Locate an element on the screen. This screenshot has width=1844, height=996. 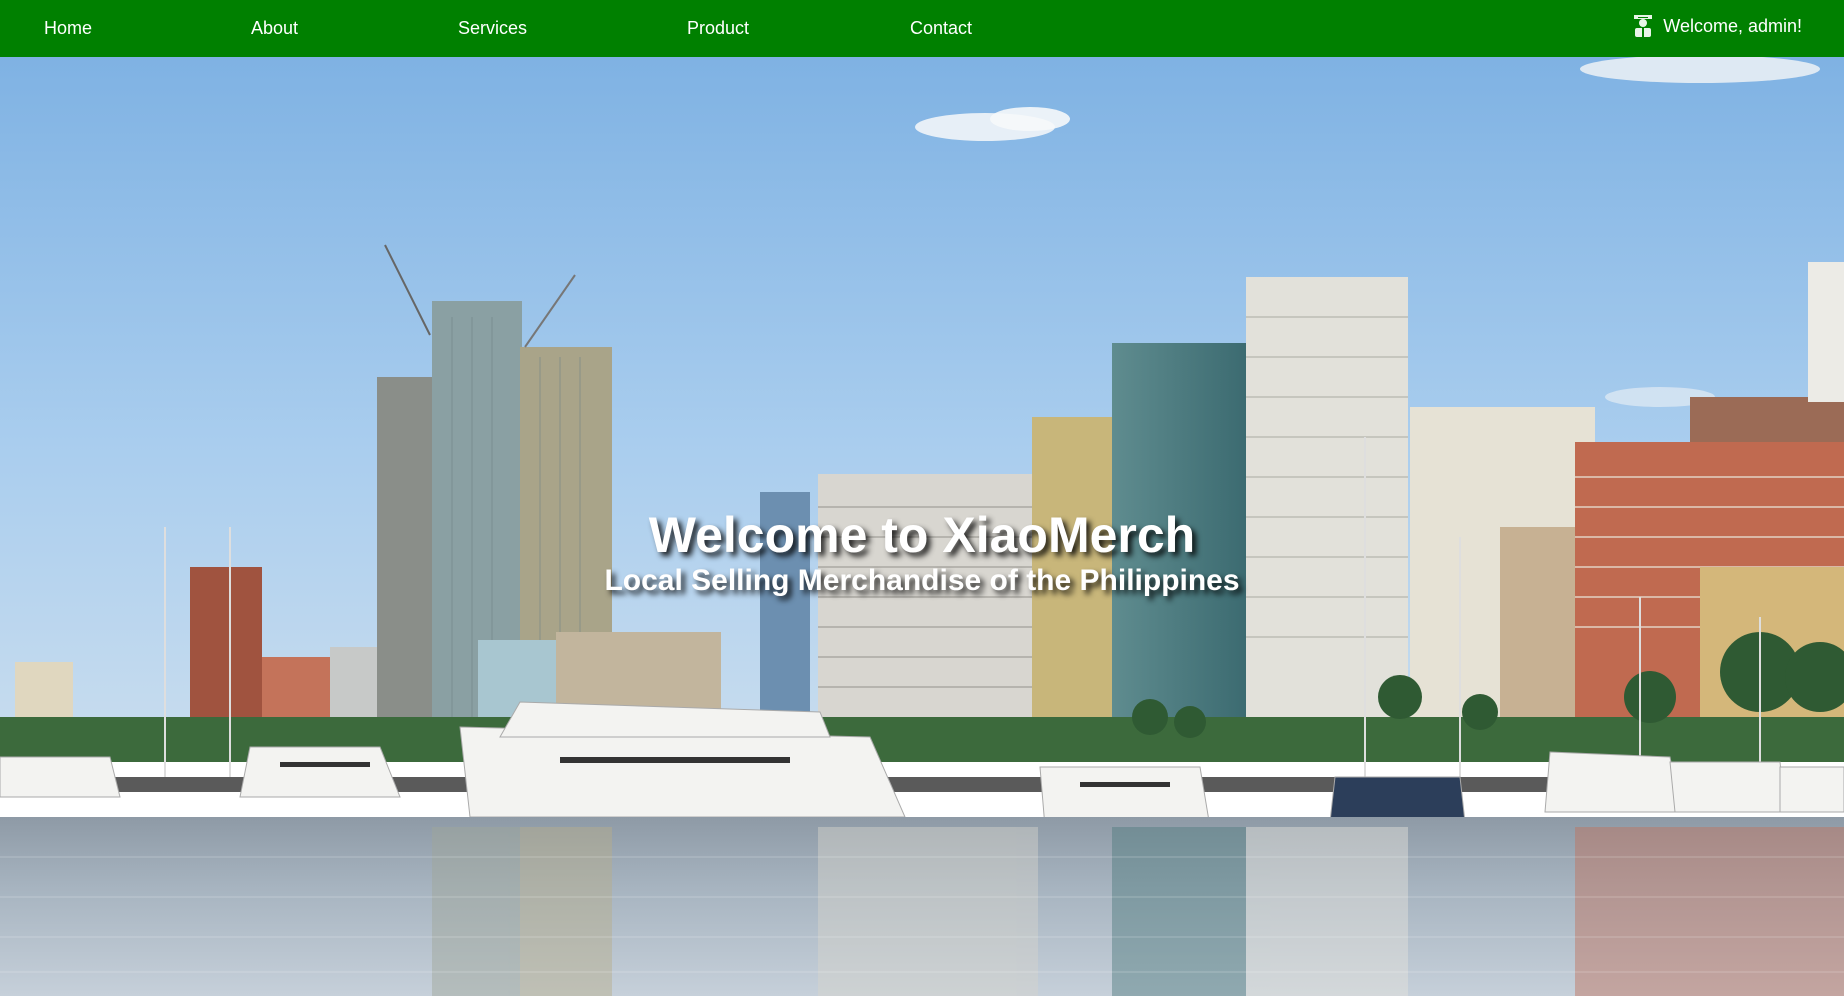
nav-home-link: Home is located at coordinates (68, 28).